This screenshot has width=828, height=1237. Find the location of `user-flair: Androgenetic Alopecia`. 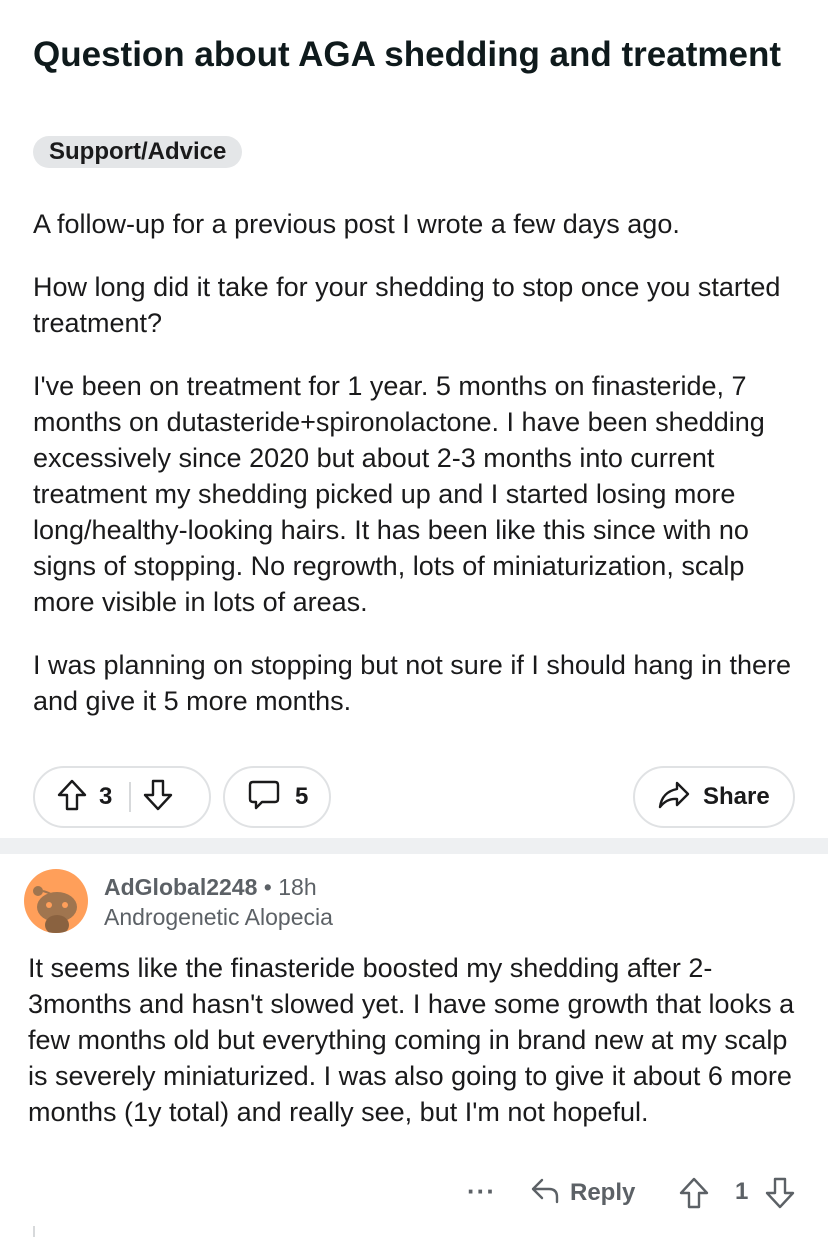

user-flair: Androgenetic Alopecia is located at coordinates (218, 917).